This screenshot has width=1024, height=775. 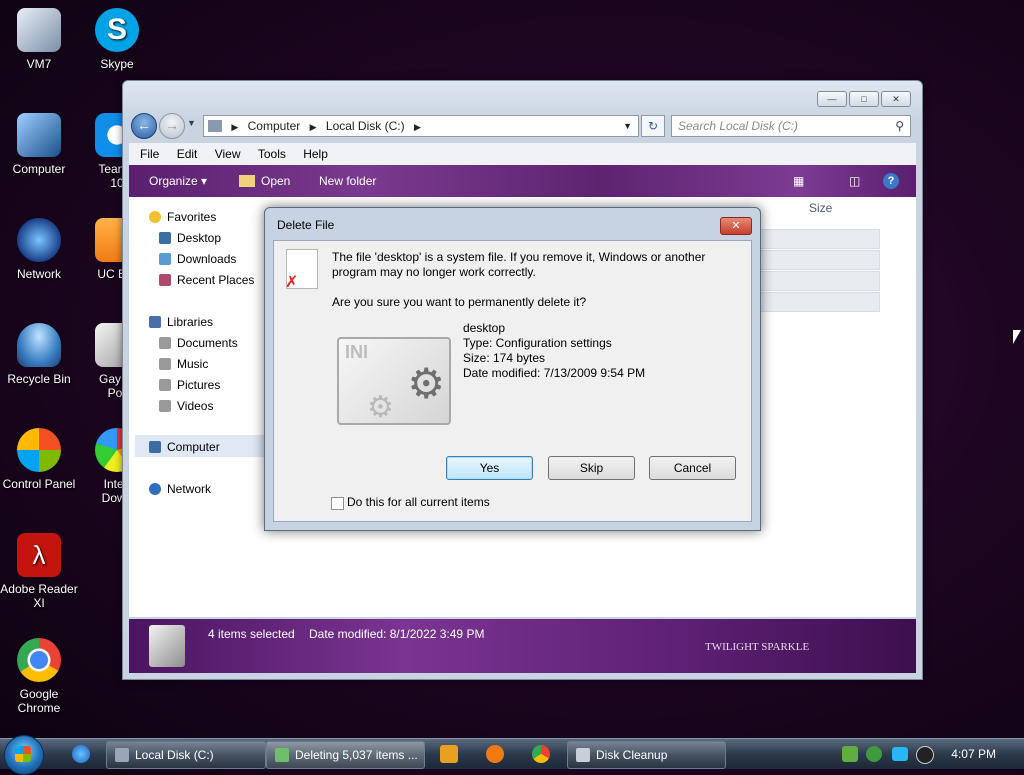 I want to click on apply-to-all-checkbox, so click(x=337, y=503).